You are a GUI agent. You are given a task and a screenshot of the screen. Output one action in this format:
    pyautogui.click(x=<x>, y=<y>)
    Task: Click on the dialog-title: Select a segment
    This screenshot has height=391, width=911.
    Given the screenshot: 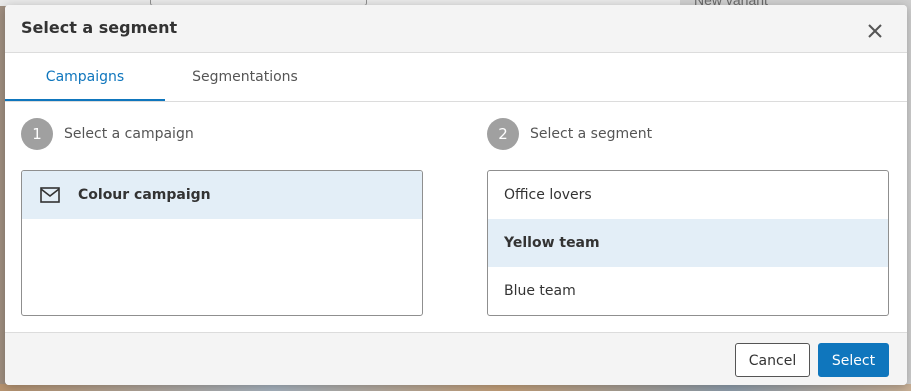 What is the action you would take?
    pyautogui.click(x=99, y=27)
    